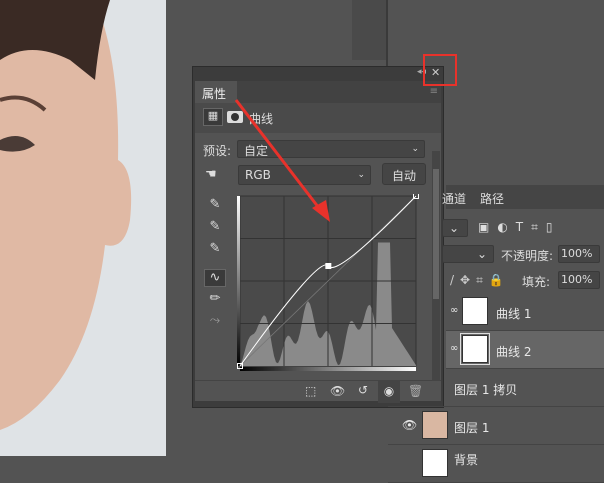 Image resolution: width=604 pixels, height=483 pixels. Describe the element at coordinates (282, 160) in the screenshot. I see `annotation-arrow` at that location.